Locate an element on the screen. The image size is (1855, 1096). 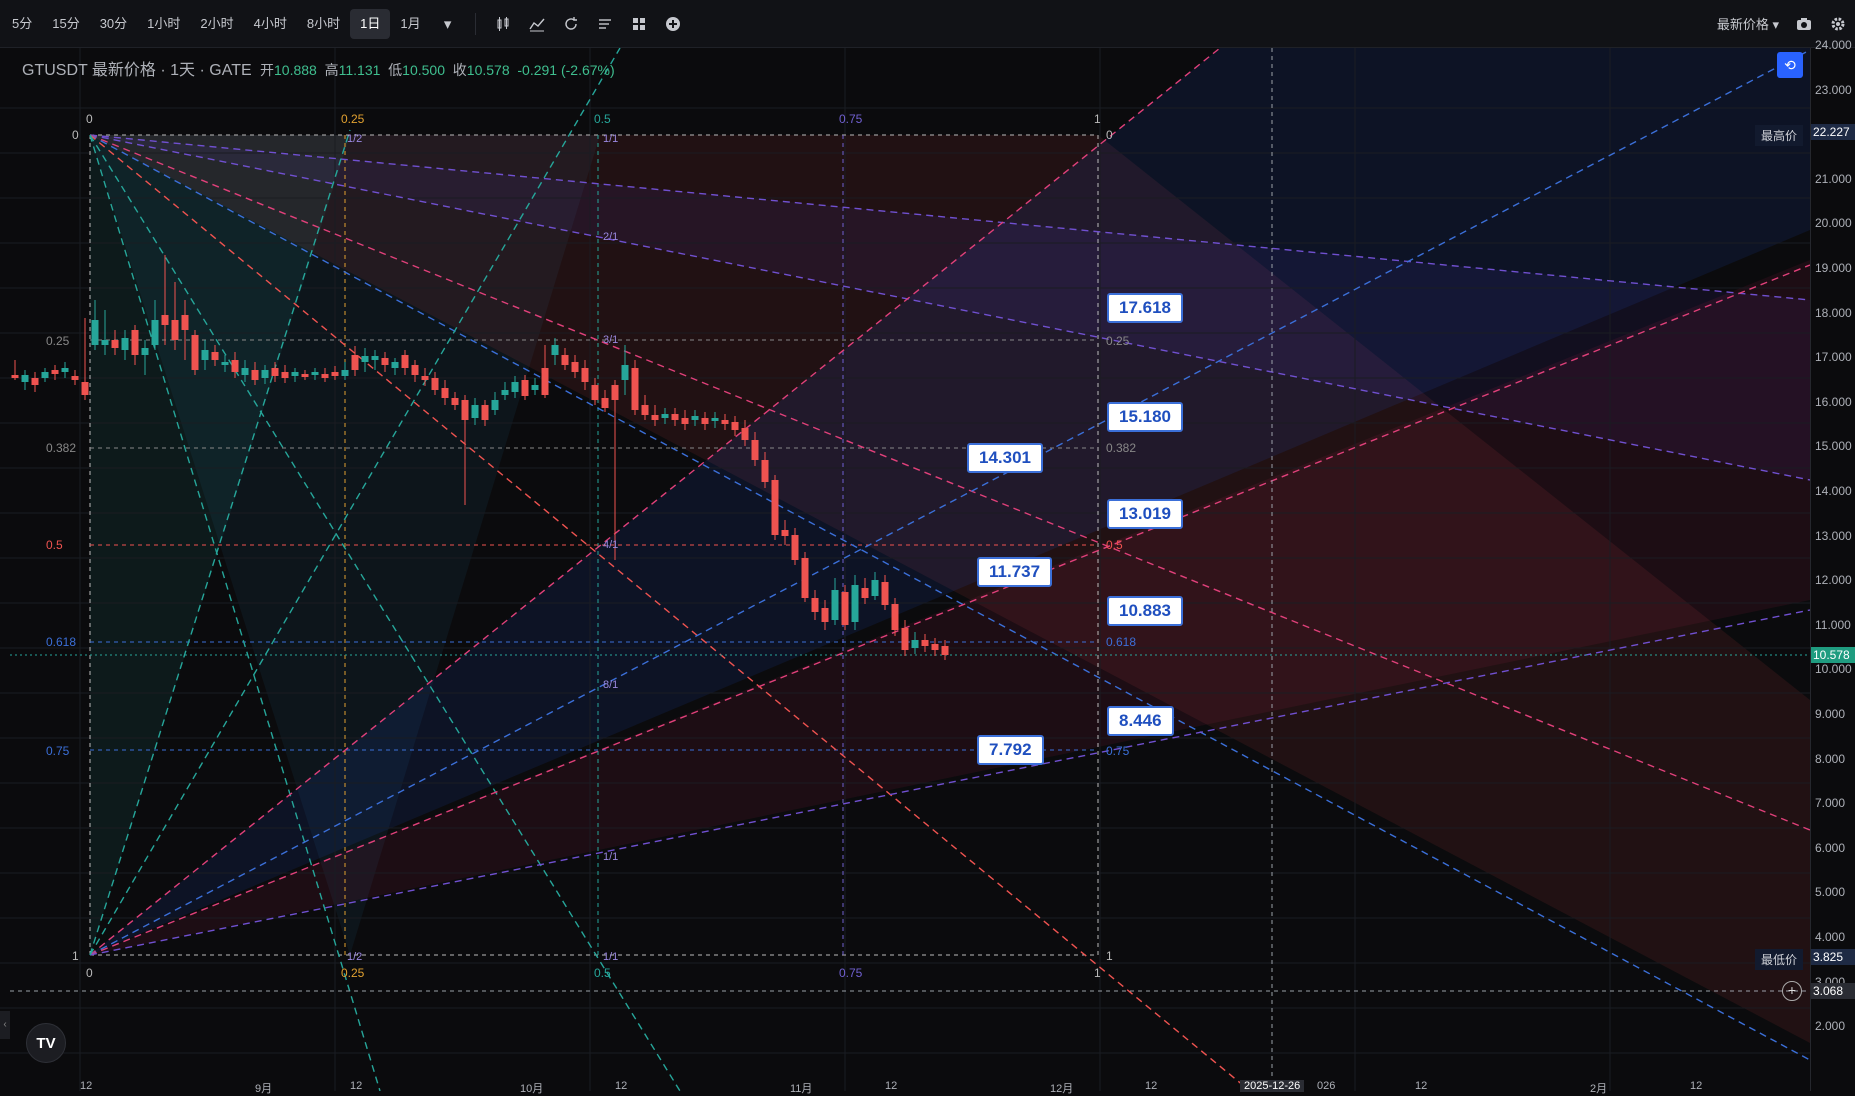
price-type-label: 最新价格 is located at coordinates (1742, 24).